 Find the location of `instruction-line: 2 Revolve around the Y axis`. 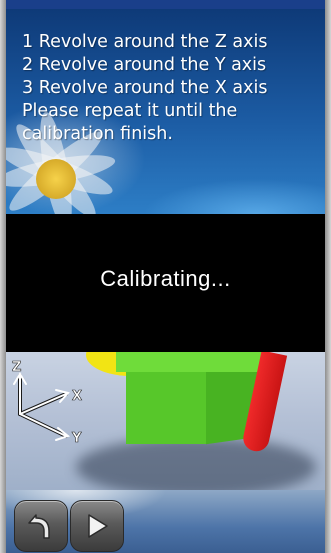

instruction-line: 2 Revolve around the Y axis is located at coordinates (144, 65).